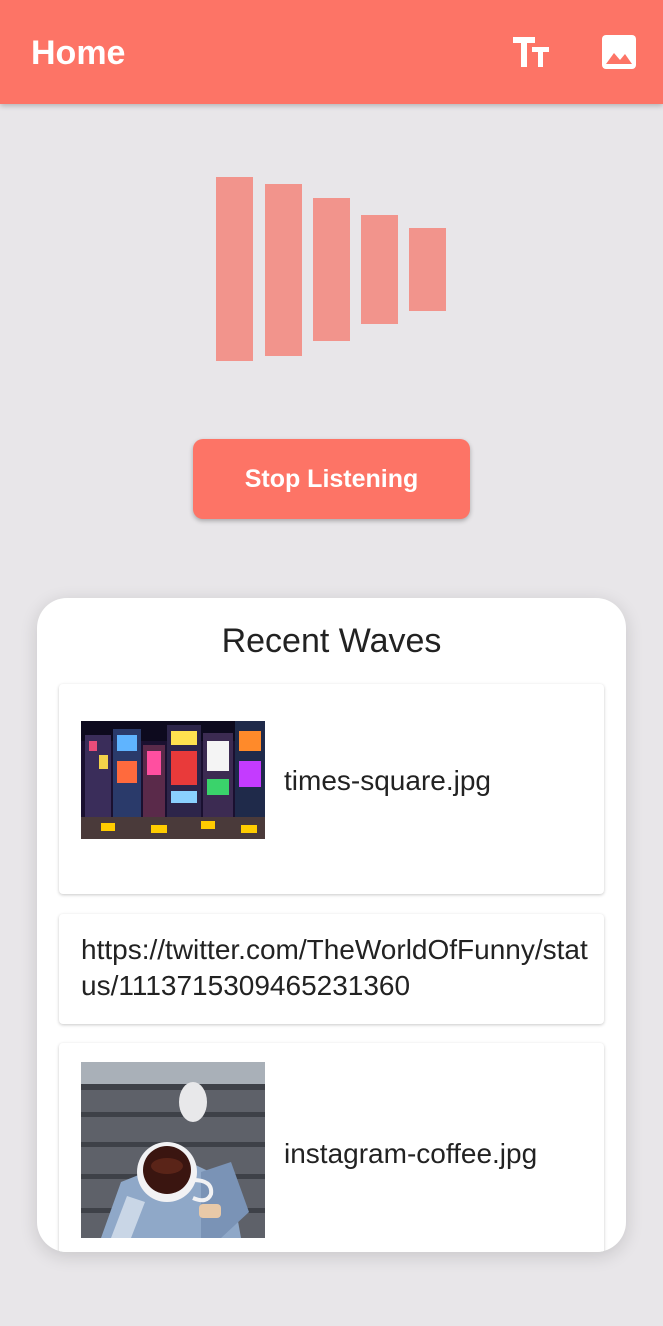 The width and height of the screenshot is (663, 1326). I want to click on wave-file-name: instagram-coffee.jpg, so click(411, 1153).